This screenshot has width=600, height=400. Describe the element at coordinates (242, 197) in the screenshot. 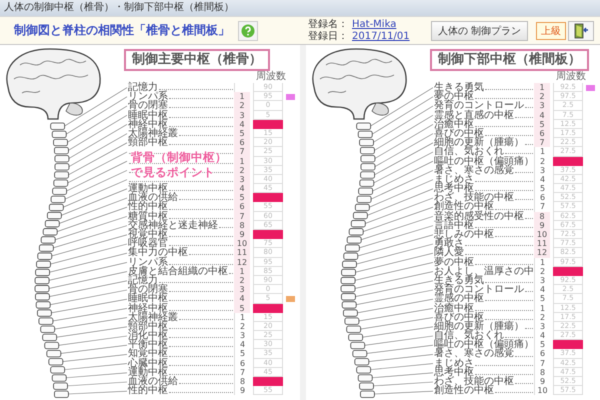

I see `vertebra-number: 5` at that location.